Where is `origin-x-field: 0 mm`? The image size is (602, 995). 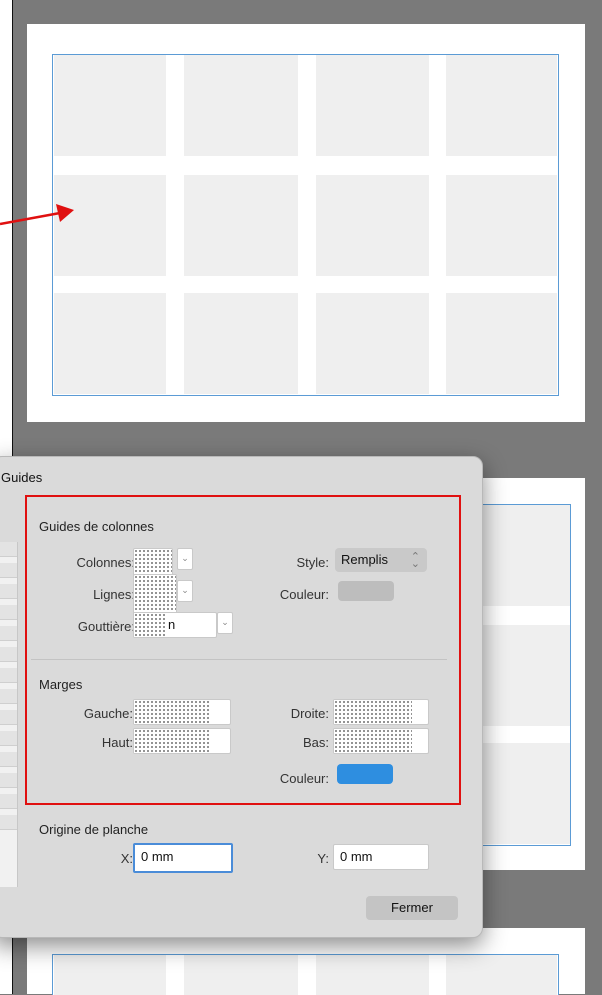 origin-x-field: 0 mm is located at coordinates (183, 858).